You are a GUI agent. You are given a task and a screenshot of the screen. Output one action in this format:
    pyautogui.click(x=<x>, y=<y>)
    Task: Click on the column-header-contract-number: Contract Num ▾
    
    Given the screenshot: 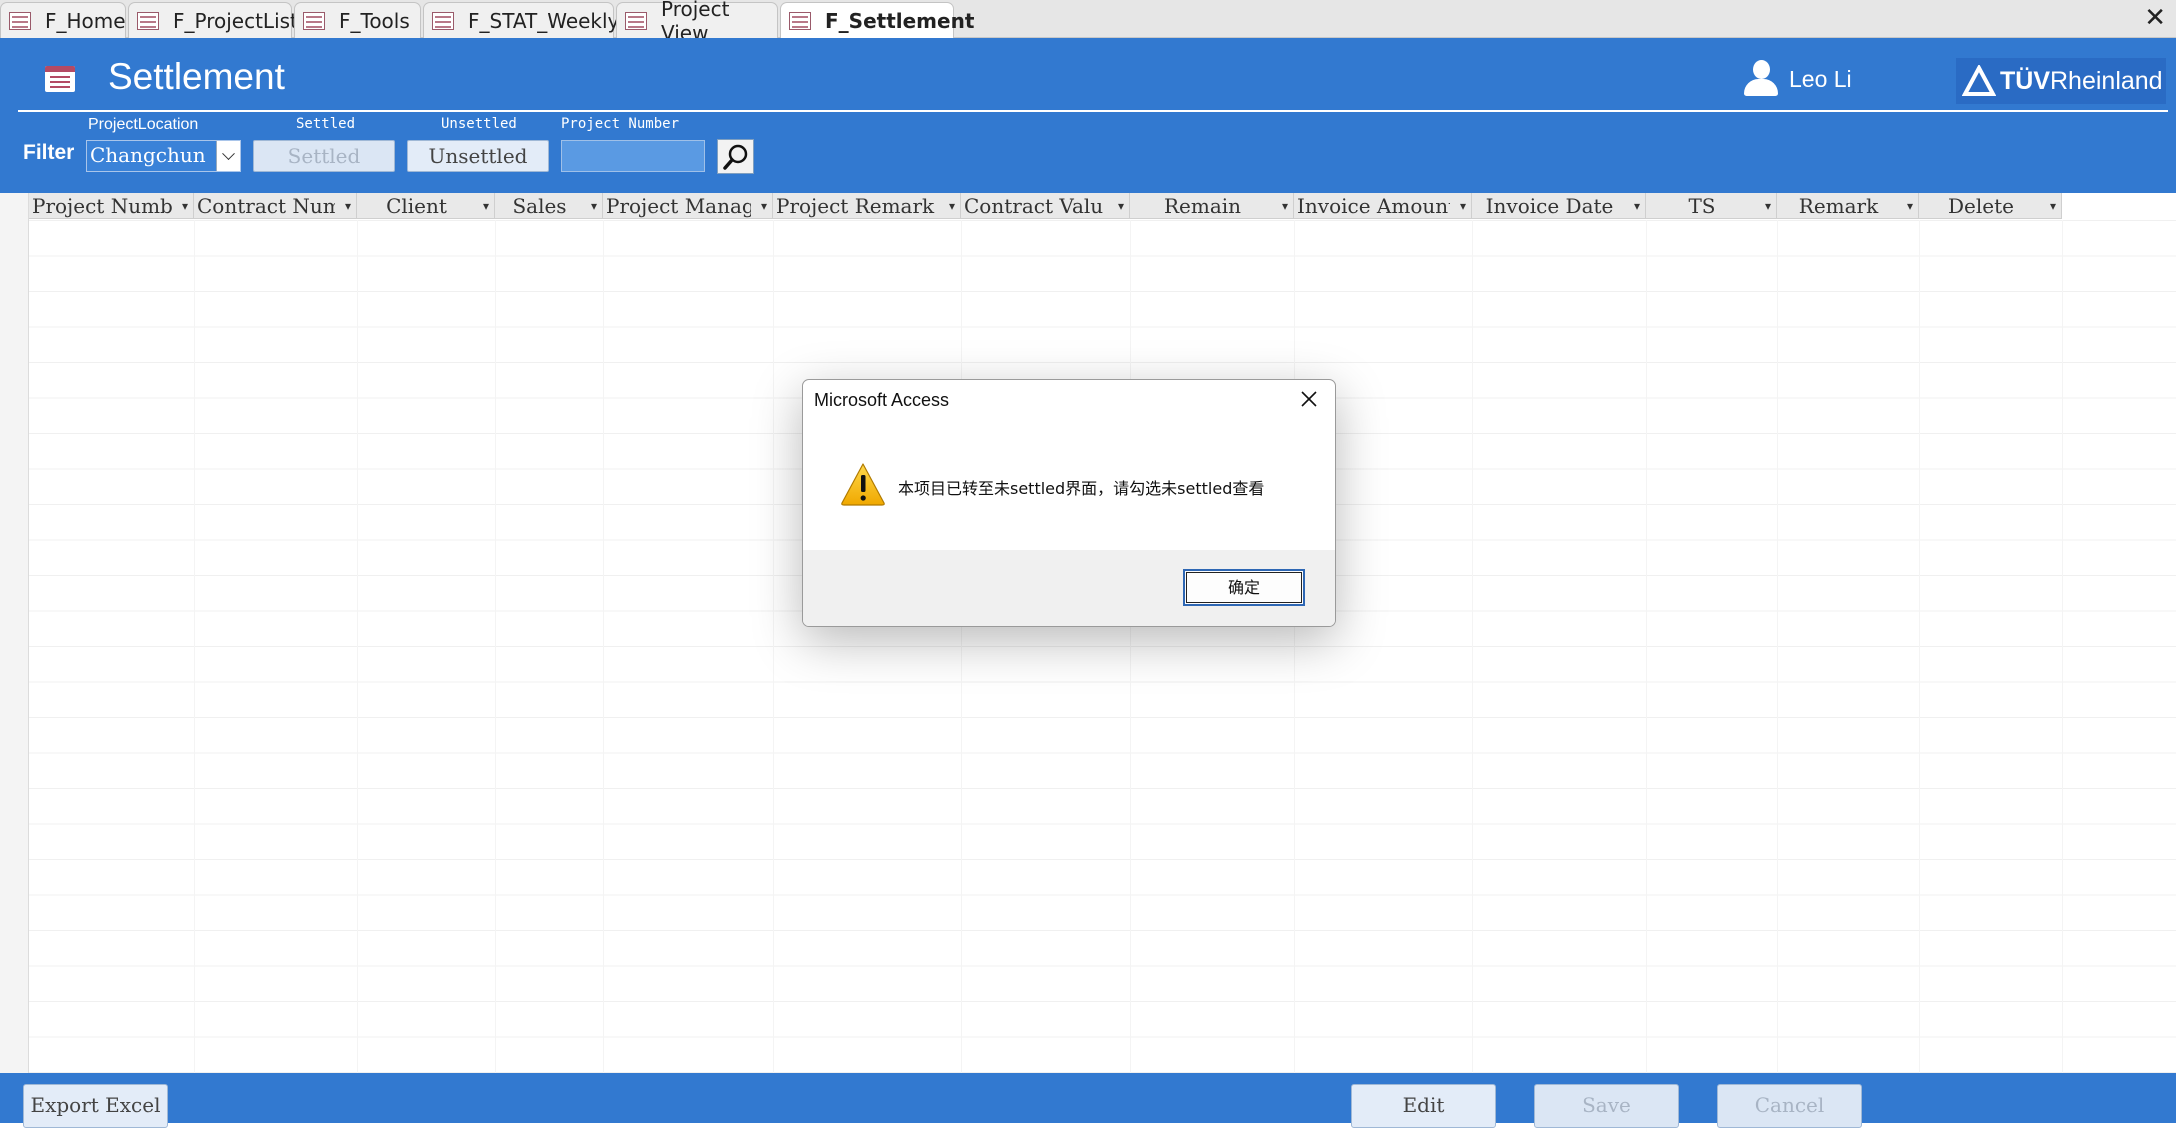 What is the action you would take?
    pyautogui.click(x=275, y=206)
    